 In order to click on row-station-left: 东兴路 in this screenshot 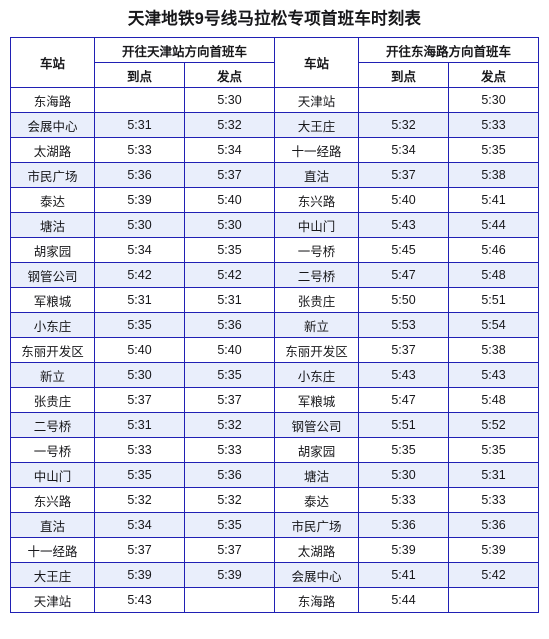, I will do `click(52, 500)`.